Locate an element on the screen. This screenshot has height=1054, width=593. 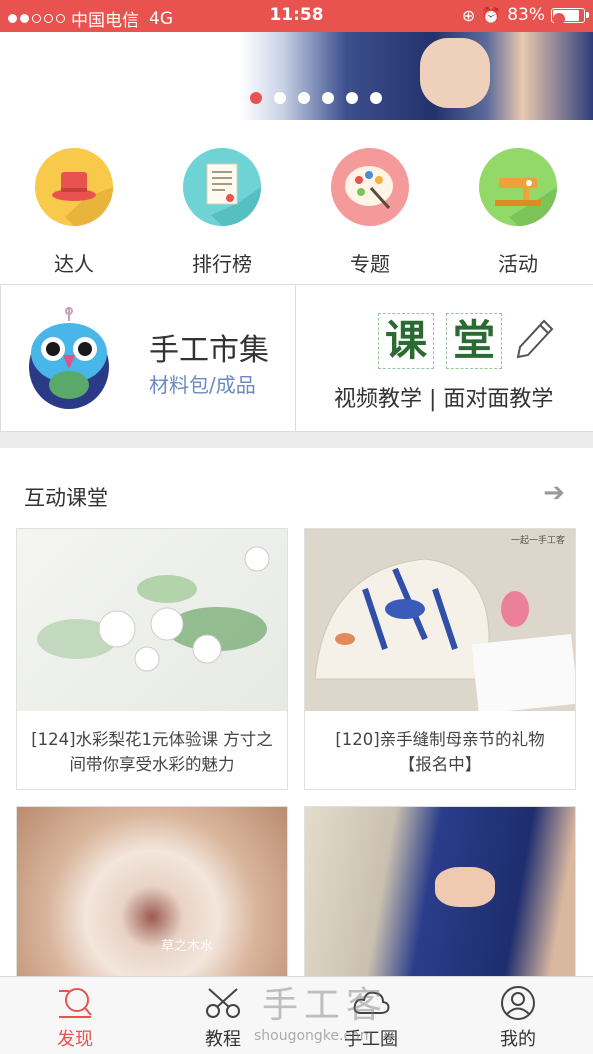
quick-nav-ranking: 排行榜 is located at coordinates (222, 212).